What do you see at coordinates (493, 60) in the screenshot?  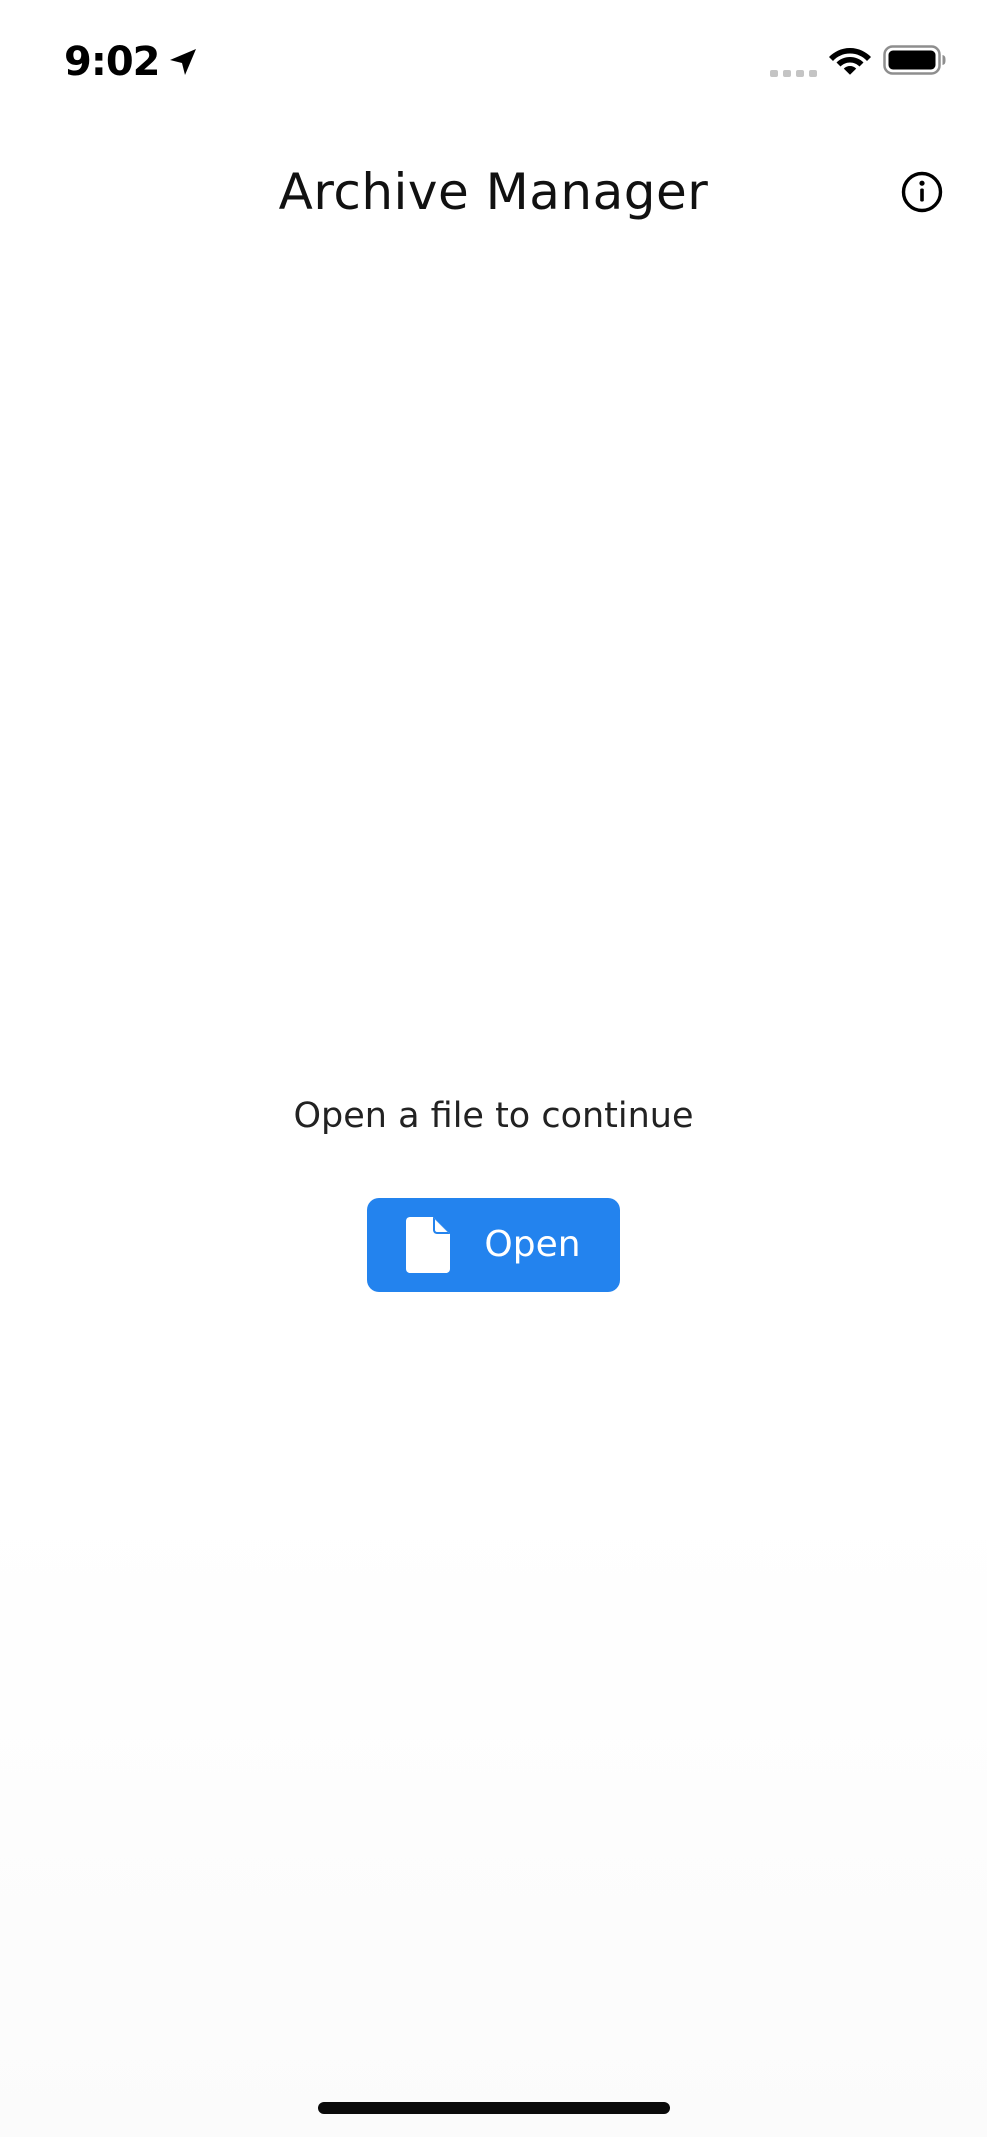 I see `status-bar: 9:02` at bounding box center [493, 60].